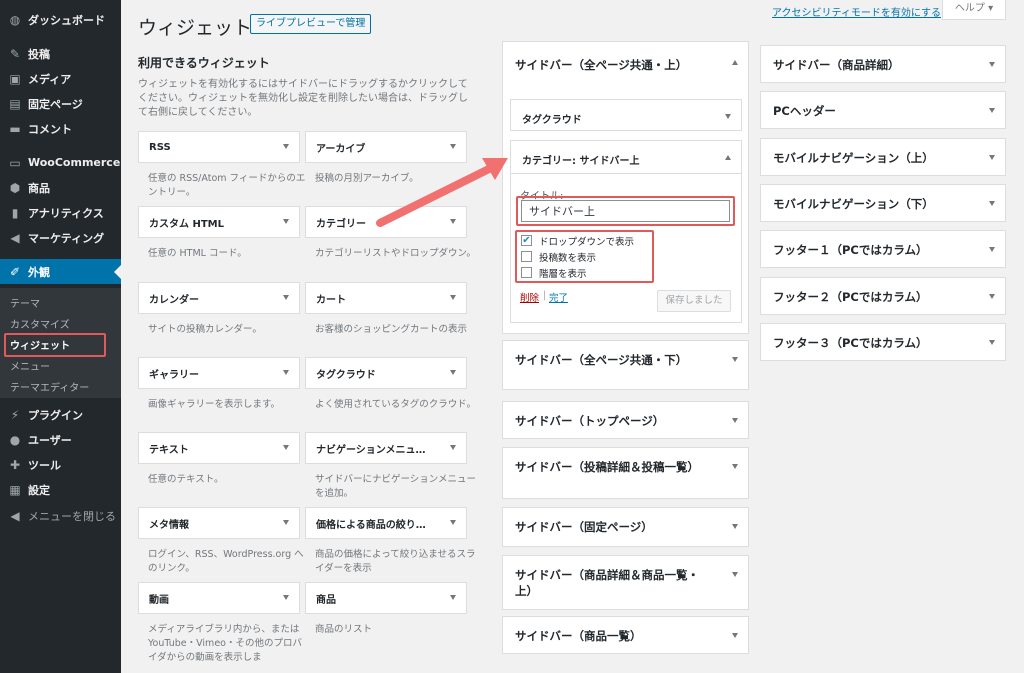 The width and height of the screenshot is (1024, 673). I want to click on sidebar-area-title: サイドバー（全ページ共通・下）, so click(601, 360).